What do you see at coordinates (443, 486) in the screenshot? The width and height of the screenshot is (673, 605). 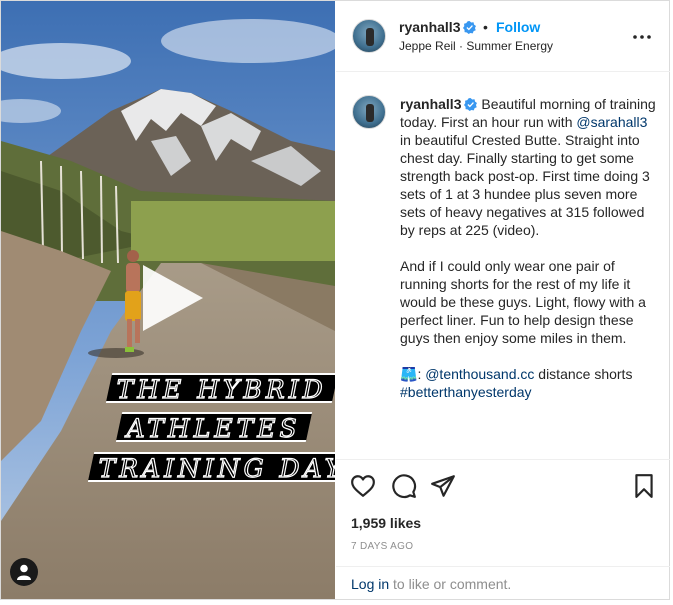 I see `share-icon` at bounding box center [443, 486].